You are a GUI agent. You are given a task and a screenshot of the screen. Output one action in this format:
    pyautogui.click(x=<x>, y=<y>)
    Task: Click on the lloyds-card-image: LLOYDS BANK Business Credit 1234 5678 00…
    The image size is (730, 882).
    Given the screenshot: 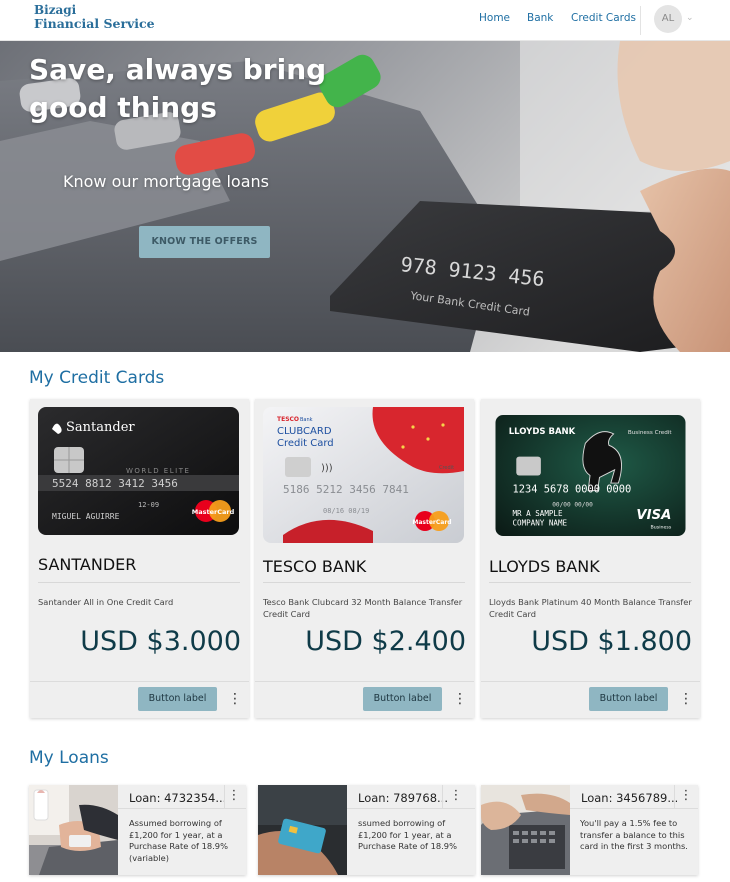 What is the action you would take?
    pyautogui.click(x=590, y=475)
    